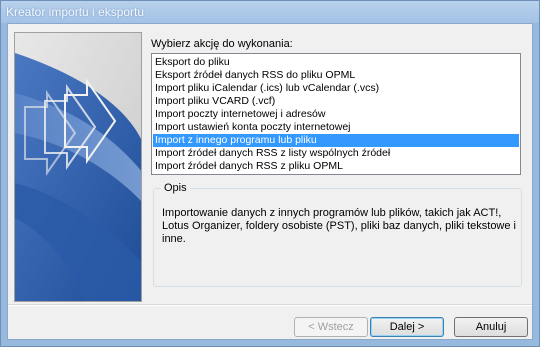 Image resolution: width=540 pixels, height=347 pixels. I want to click on action-item: Eksport do pliku, so click(336, 62).